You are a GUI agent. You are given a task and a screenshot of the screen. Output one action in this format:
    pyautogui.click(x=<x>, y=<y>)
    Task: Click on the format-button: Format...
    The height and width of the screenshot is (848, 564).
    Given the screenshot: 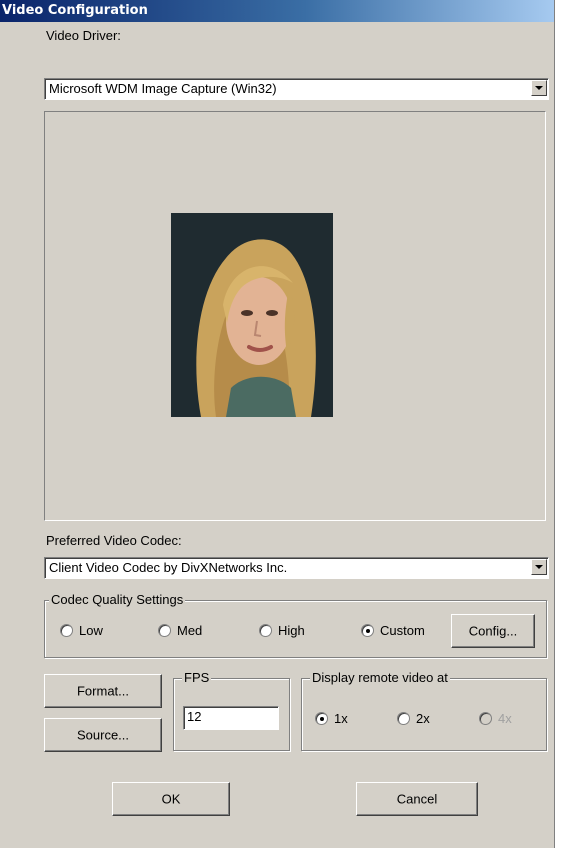 What is the action you would take?
    pyautogui.click(x=103, y=691)
    